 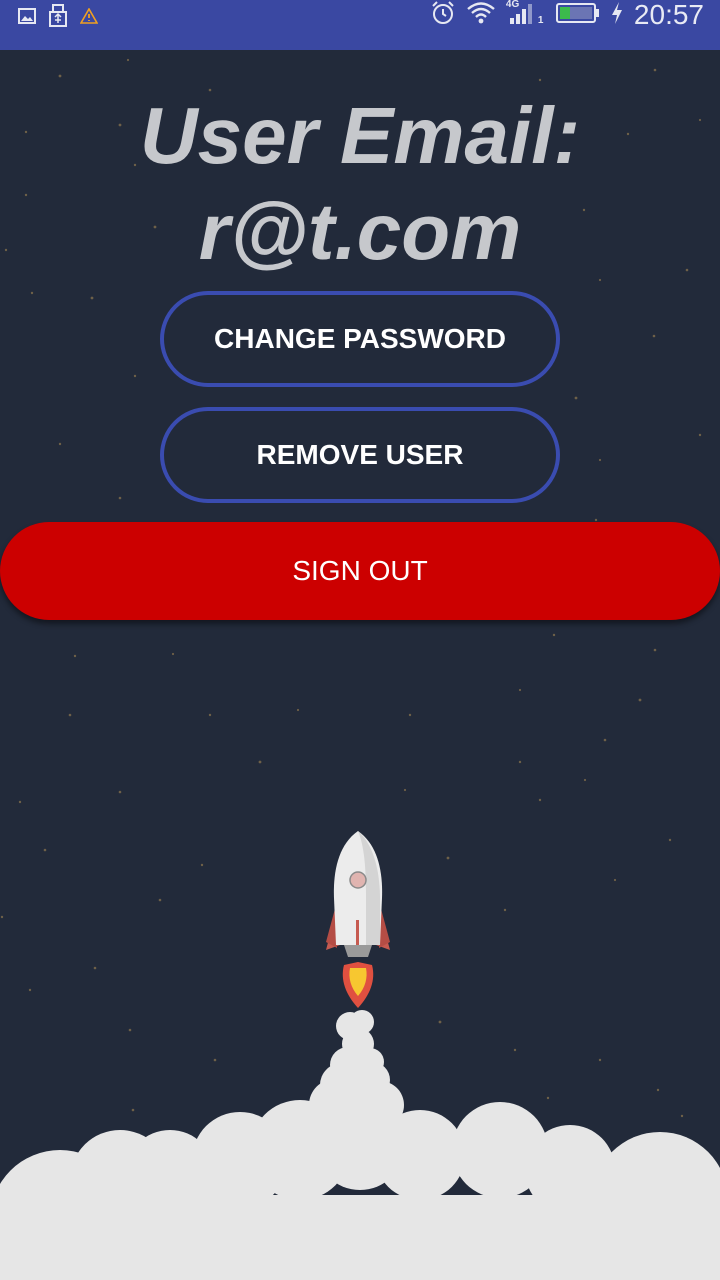 I want to click on clock: 20:57, so click(x=668, y=15).